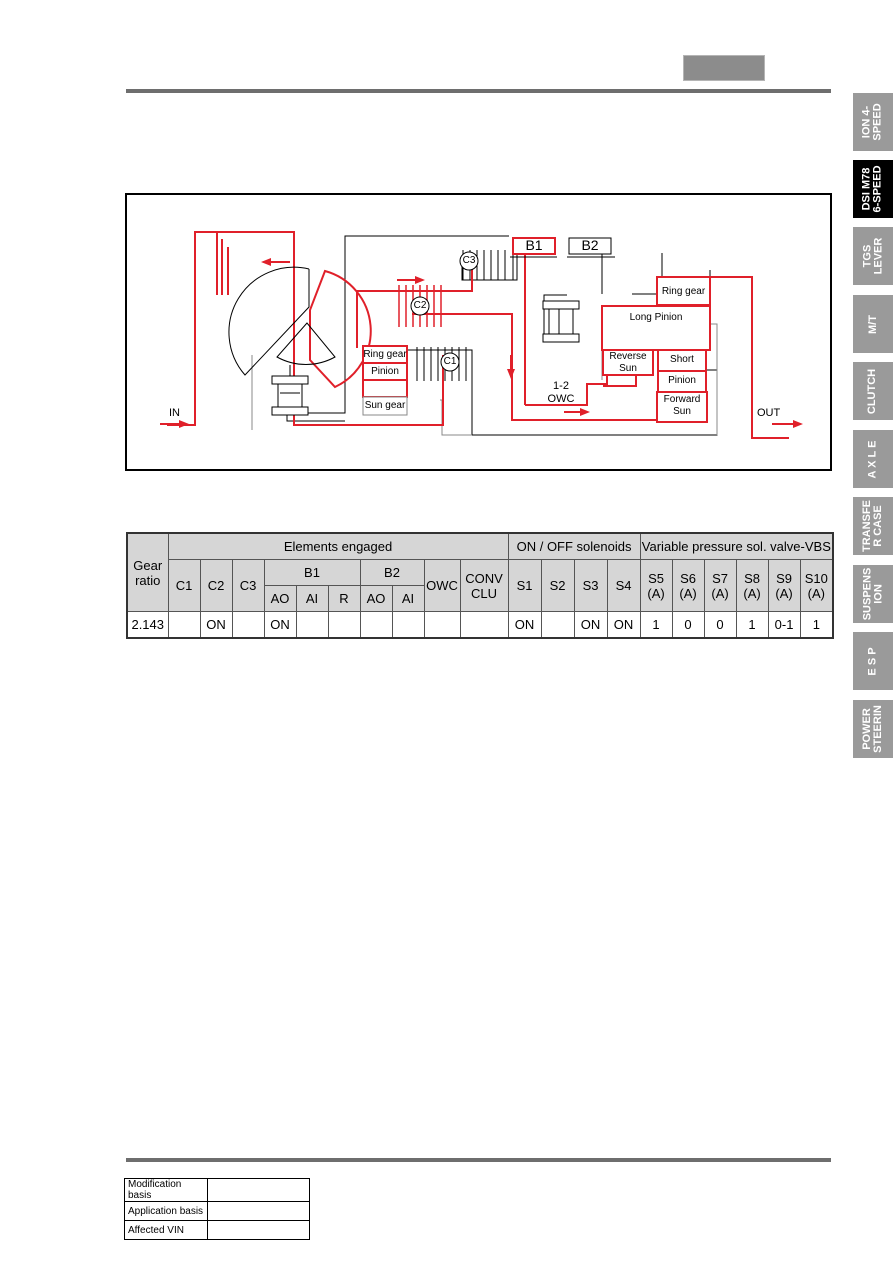 The width and height of the screenshot is (893, 1263). Describe the element at coordinates (561, 399) in the screenshot. I see `owc-label-line2: OWC` at that location.